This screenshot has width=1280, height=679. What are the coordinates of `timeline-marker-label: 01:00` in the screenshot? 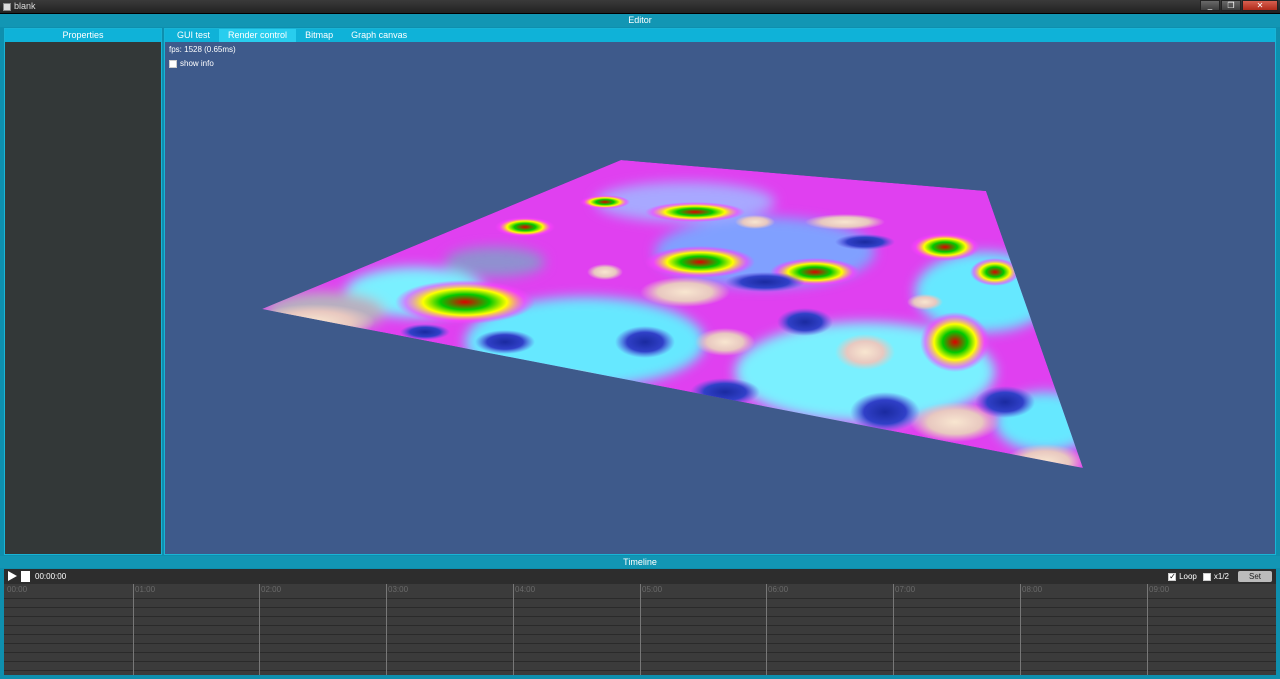 It's located at (145, 589).